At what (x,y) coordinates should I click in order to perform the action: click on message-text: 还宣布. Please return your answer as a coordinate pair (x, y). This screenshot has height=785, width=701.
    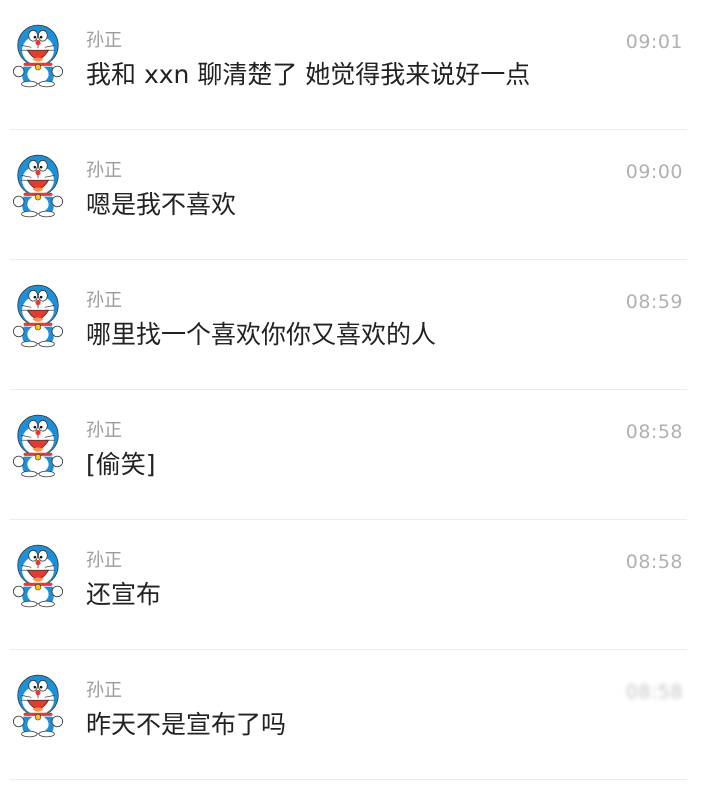
    Looking at the image, I should click on (124, 594).